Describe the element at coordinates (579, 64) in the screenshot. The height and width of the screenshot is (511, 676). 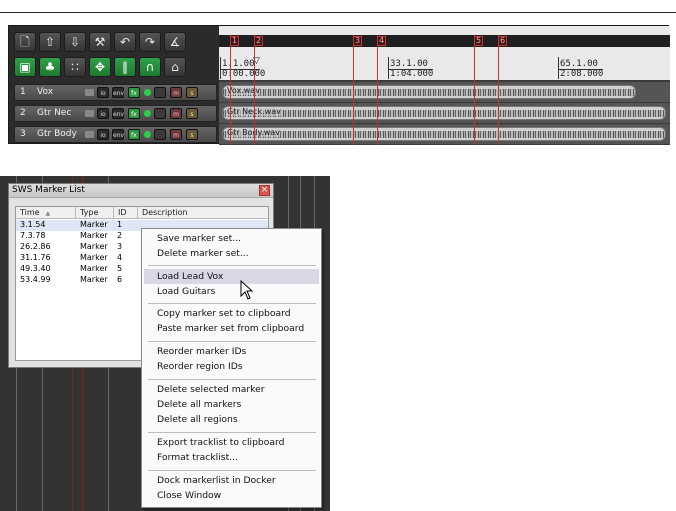
I see `ruler-measure-label: 65.1.00` at that location.